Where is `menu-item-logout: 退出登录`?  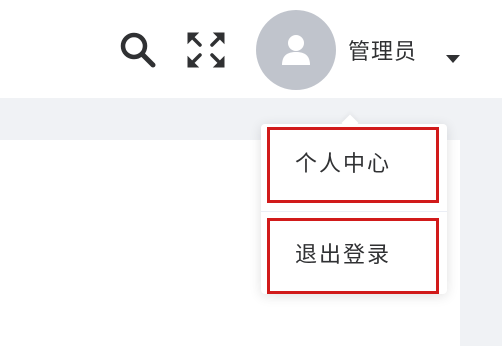
menu-item-logout: 退出登录 is located at coordinates (353, 256).